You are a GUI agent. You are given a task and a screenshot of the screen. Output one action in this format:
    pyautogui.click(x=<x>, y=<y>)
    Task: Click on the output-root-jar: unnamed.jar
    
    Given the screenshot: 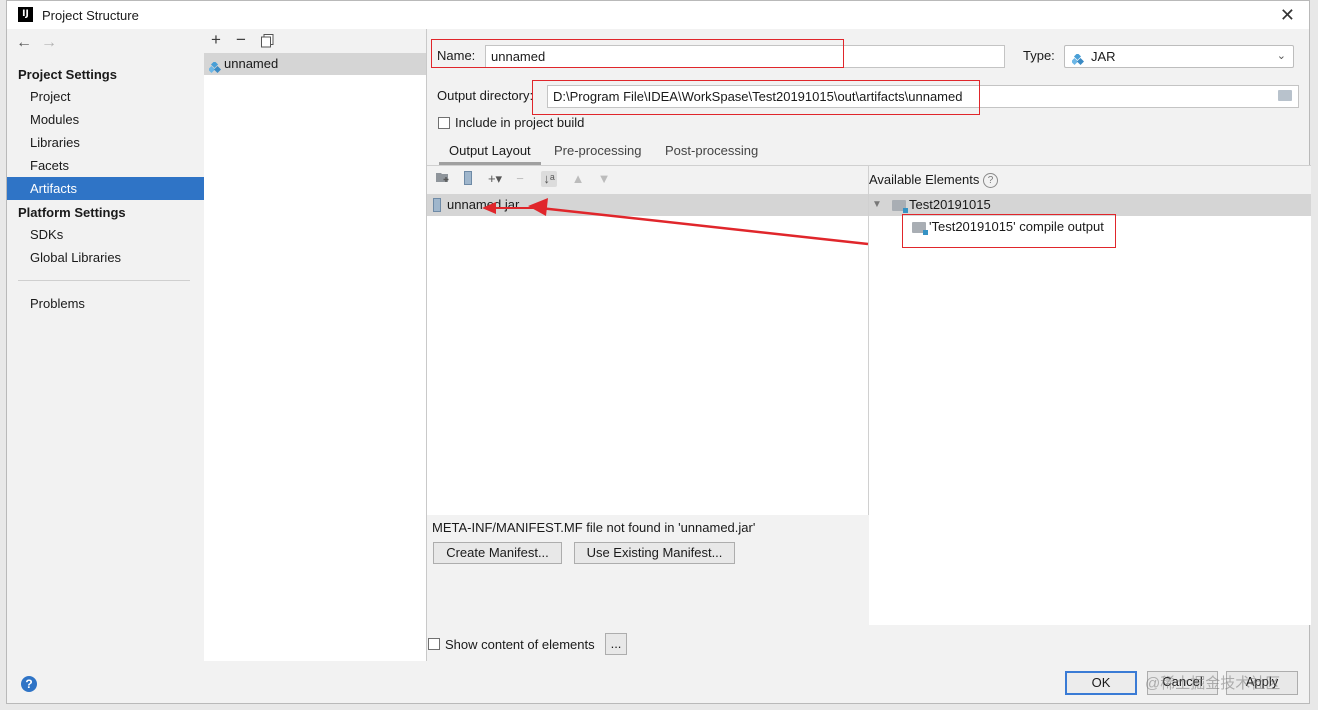 What is the action you would take?
    pyautogui.click(x=647, y=205)
    